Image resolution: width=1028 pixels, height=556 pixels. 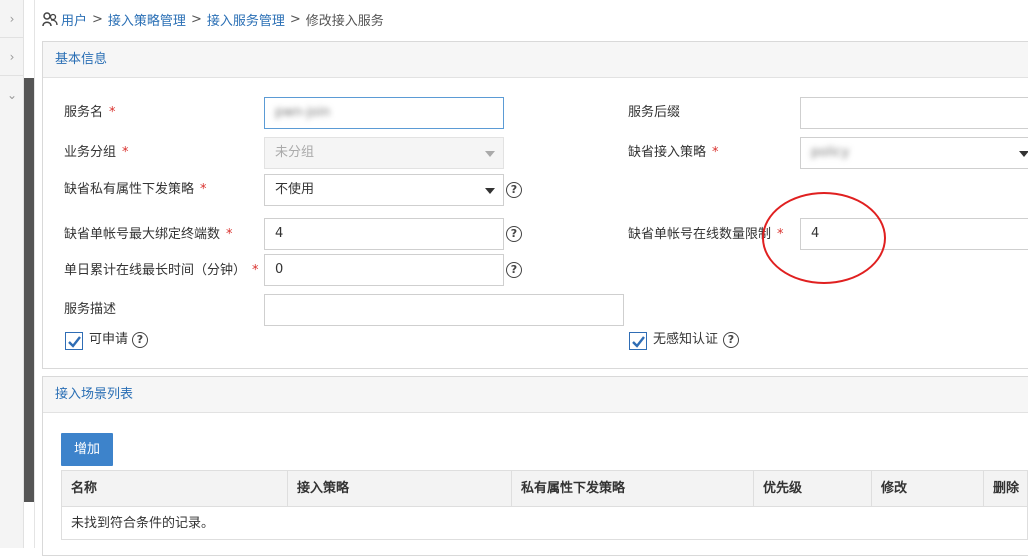 I want to click on column-header-priority: 优先级, so click(x=813, y=489).